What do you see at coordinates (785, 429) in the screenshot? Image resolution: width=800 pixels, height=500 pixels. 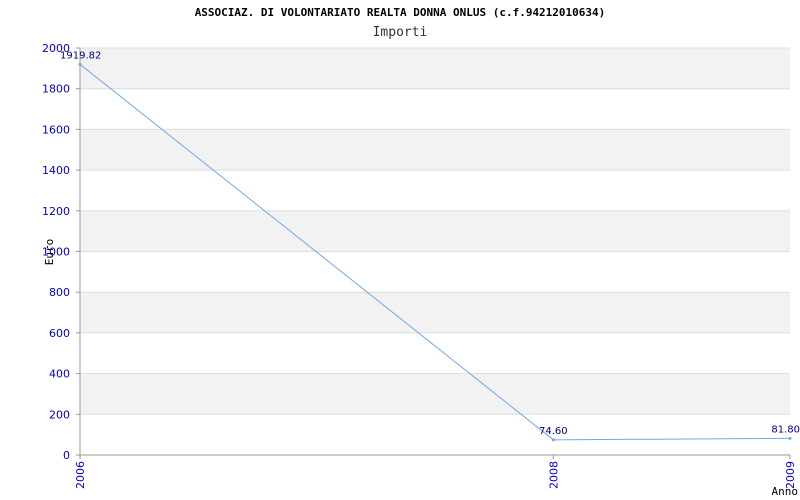 I see `data-label: 81.80` at bounding box center [785, 429].